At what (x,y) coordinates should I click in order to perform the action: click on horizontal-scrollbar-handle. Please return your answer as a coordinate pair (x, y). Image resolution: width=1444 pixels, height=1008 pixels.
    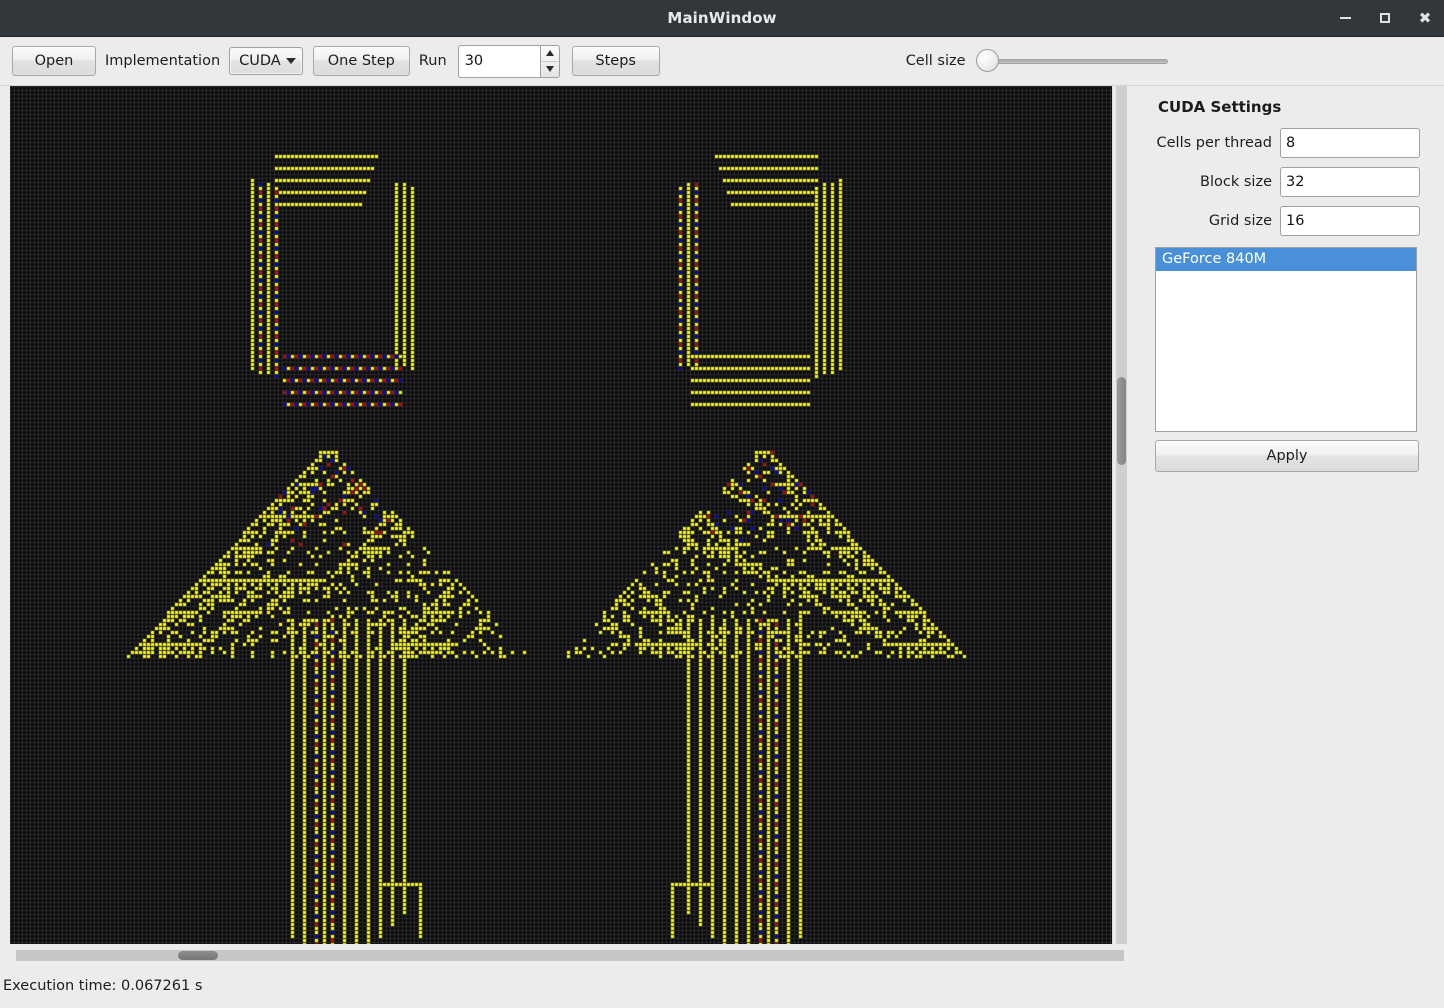
    Looking at the image, I should click on (198, 955).